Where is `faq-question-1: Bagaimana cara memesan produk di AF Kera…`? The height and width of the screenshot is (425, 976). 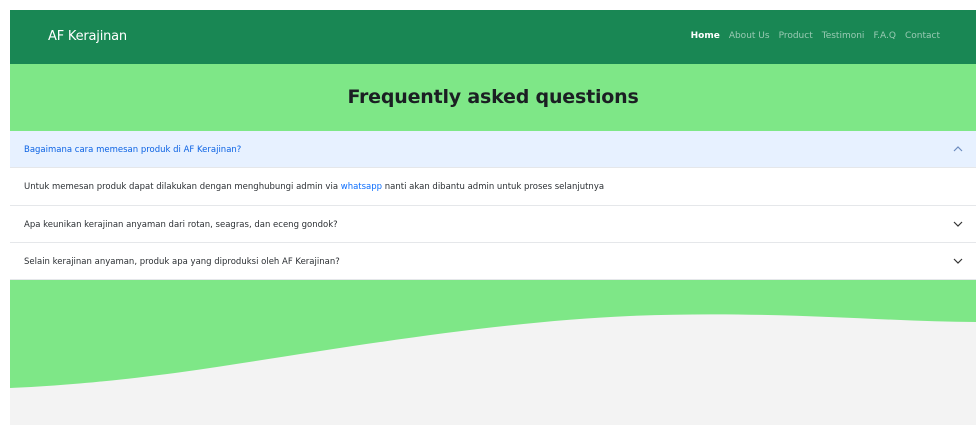
faq-question-1: Bagaimana cara memesan produk di AF Kera… is located at coordinates (493, 149).